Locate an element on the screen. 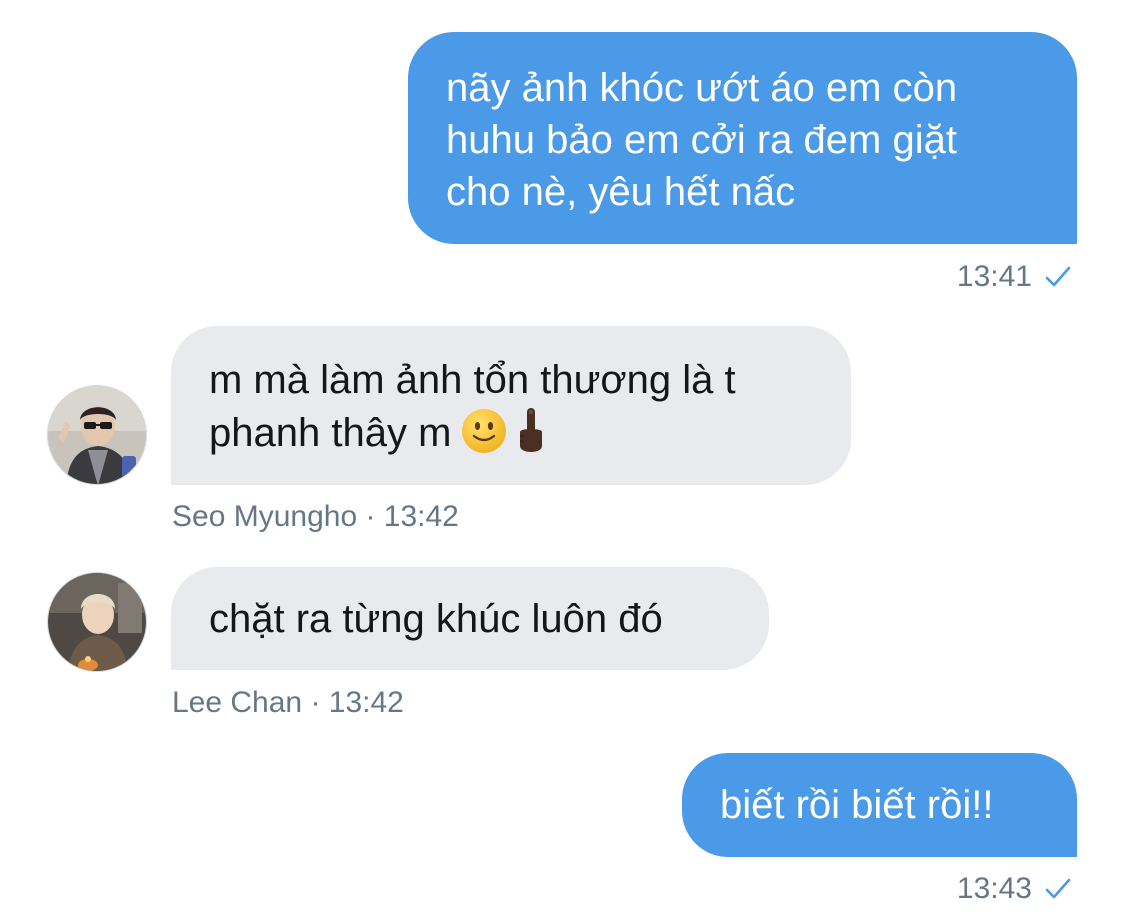 The image size is (1125, 924). outgoing-message-bubble: biết rồi biết rồi!! is located at coordinates (879, 805).